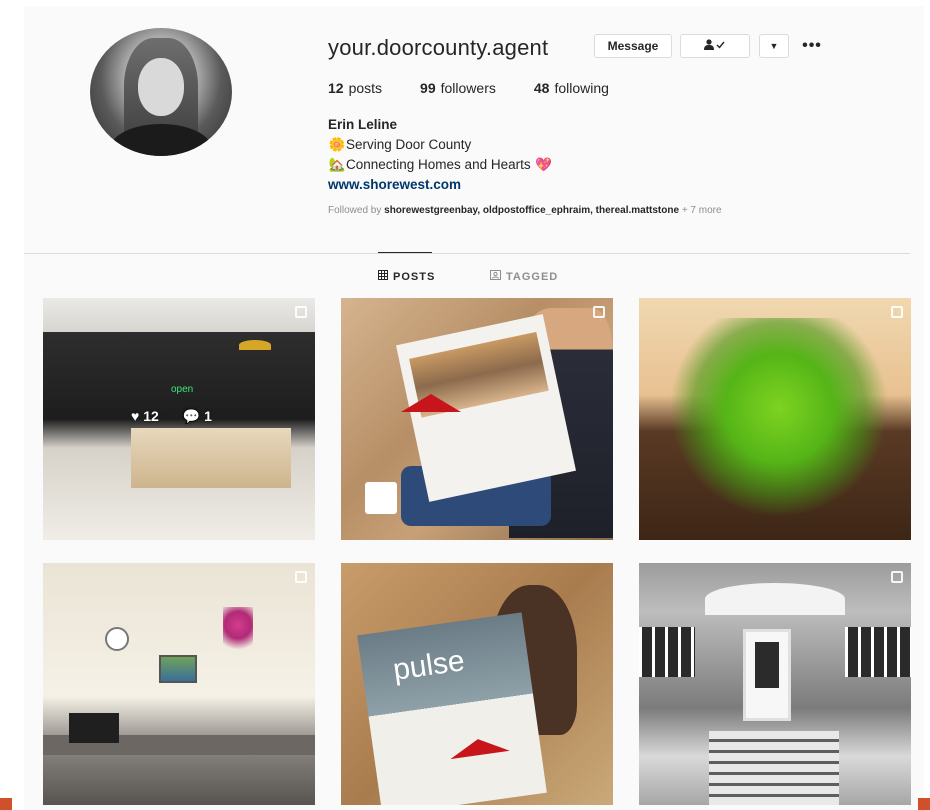 This screenshot has height=810, width=930. Describe the element at coordinates (182, 389) in the screenshot. I see `photo-neon-sign: open` at that location.